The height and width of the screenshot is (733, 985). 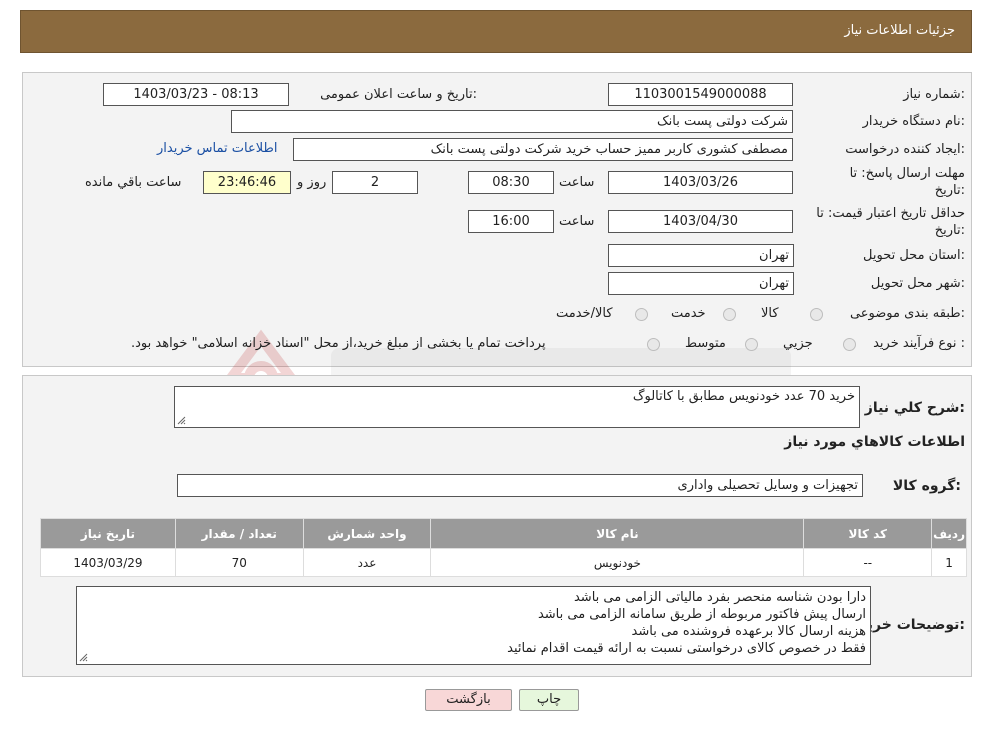 I want to click on days-remaining-field: 2, so click(x=375, y=182).